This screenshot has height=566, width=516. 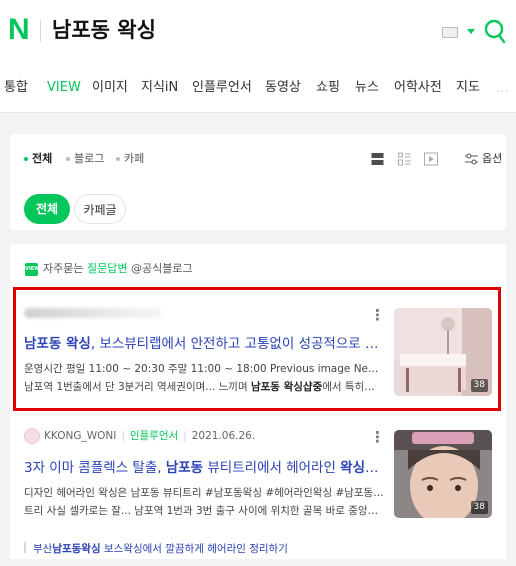 I want to click on search-header: N 남포동 왁싱, so click(x=258, y=32).